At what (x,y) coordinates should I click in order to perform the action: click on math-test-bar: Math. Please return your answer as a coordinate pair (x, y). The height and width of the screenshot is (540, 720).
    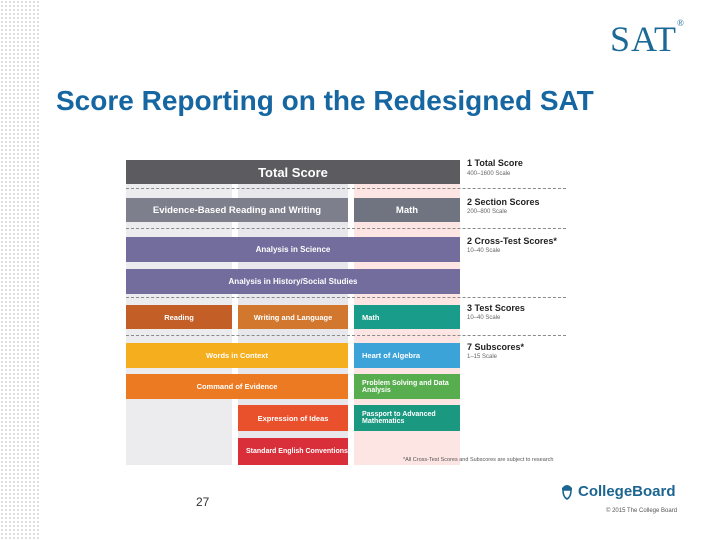
    Looking at the image, I should click on (407, 317).